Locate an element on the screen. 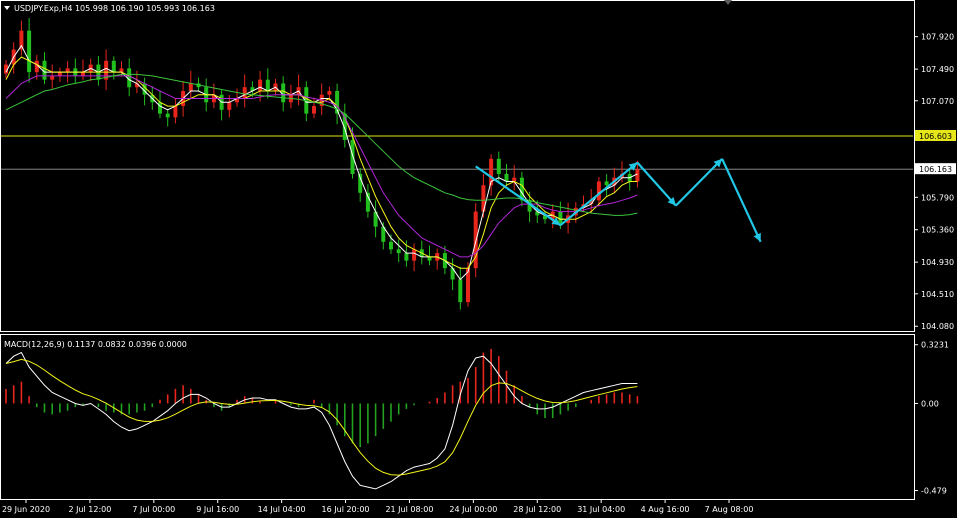 This screenshot has width=957, height=518. time-tick-label: 14 Jul 04:00 is located at coordinates (282, 509).